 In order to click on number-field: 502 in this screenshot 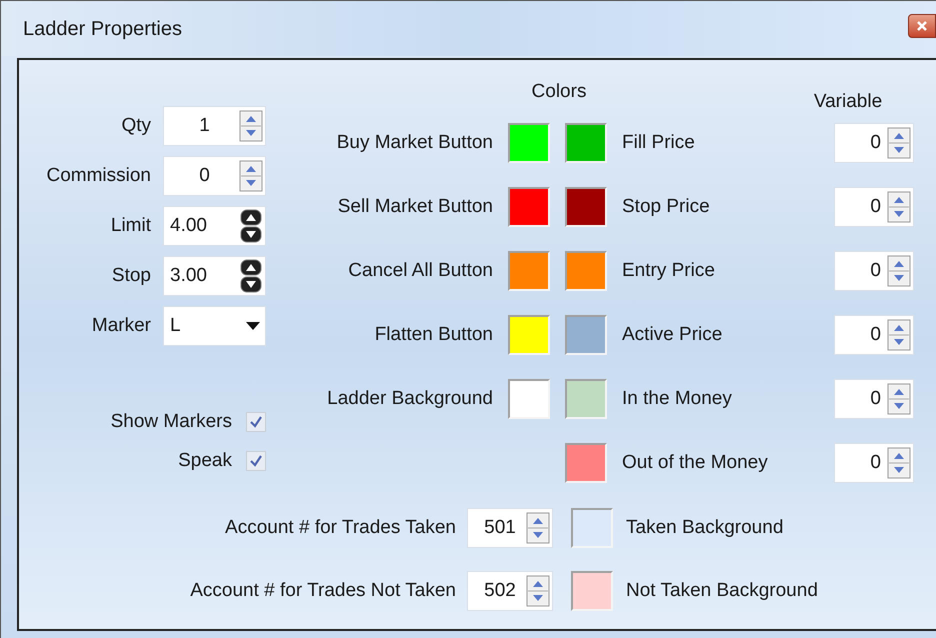, I will do `click(510, 591)`.